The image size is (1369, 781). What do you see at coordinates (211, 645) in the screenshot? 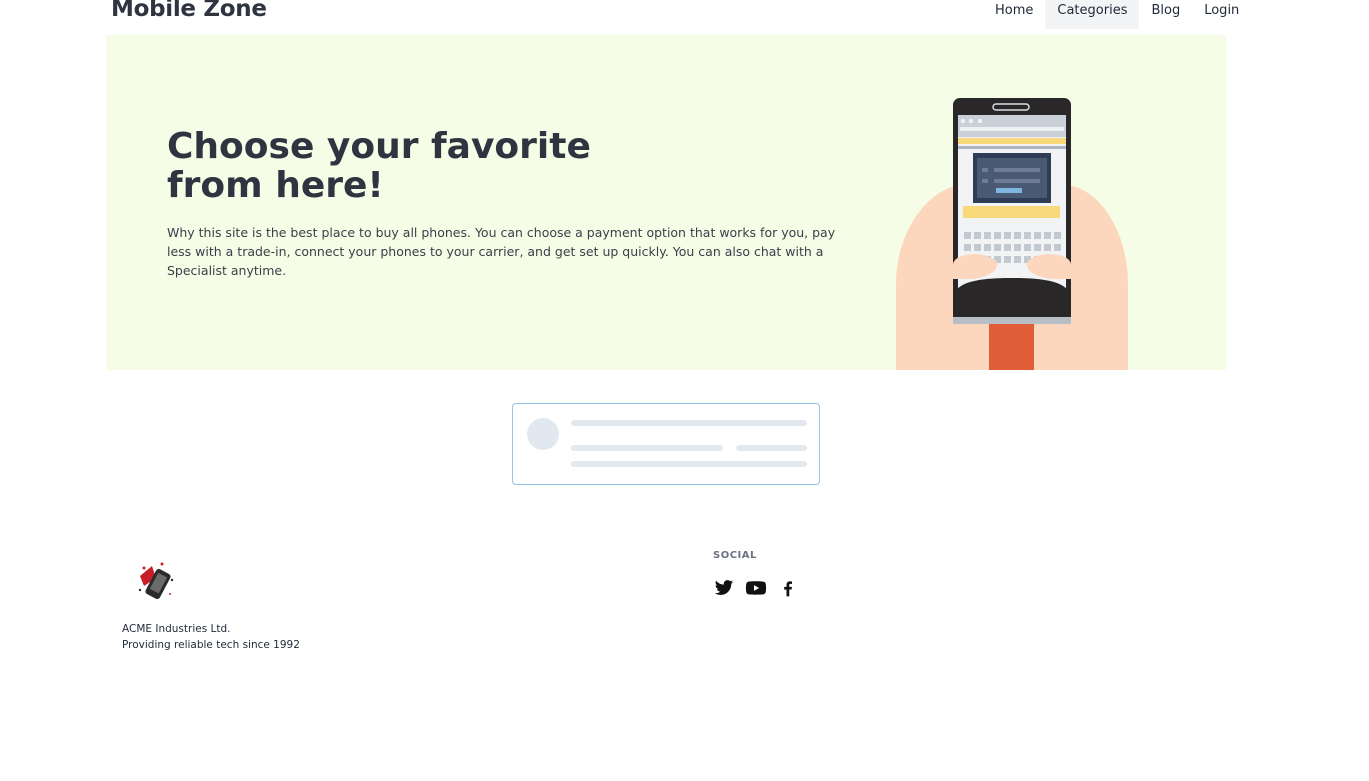
I see `company-tagline: Providing reliable tech since 1992` at bounding box center [211, 645].